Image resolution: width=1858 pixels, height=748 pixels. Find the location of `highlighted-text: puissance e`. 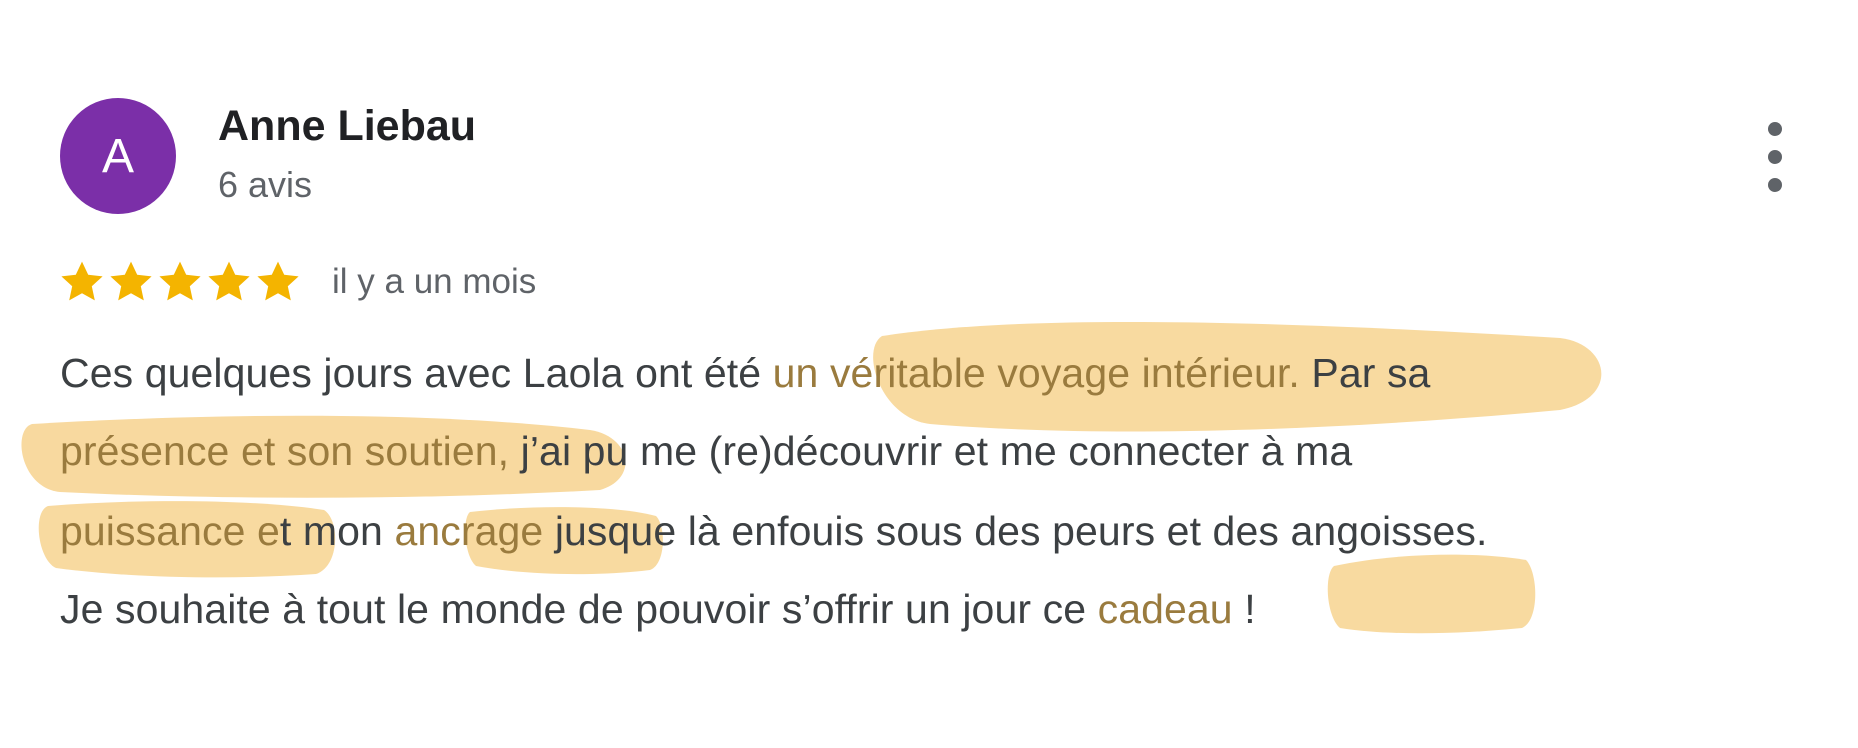

highlighted-text: puissance e is located at coordinates (170, 531).